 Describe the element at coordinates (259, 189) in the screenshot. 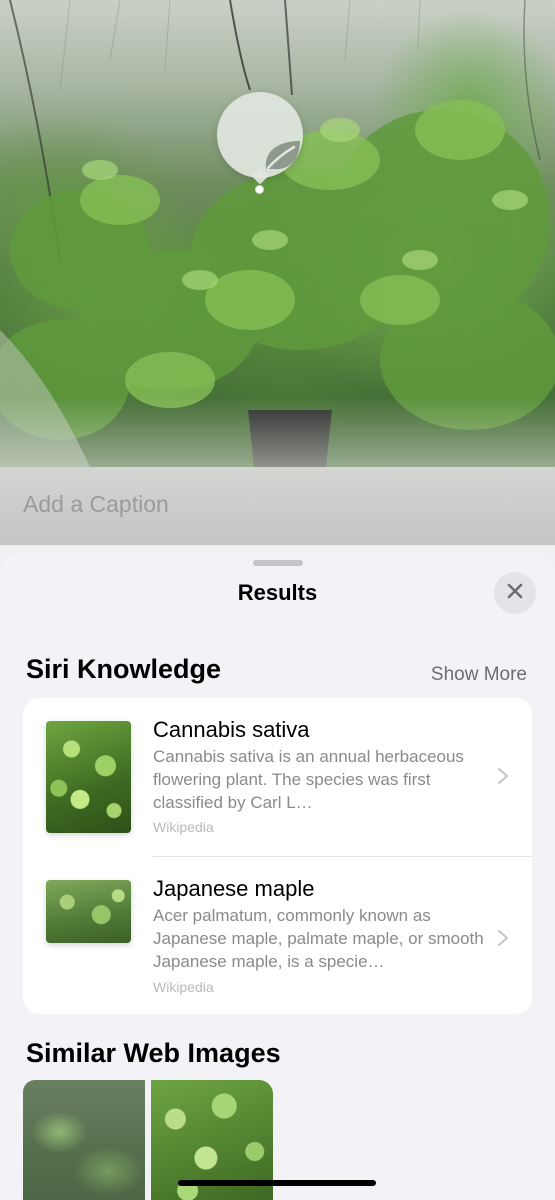

I see `lookup-anchor-dot` at that location.